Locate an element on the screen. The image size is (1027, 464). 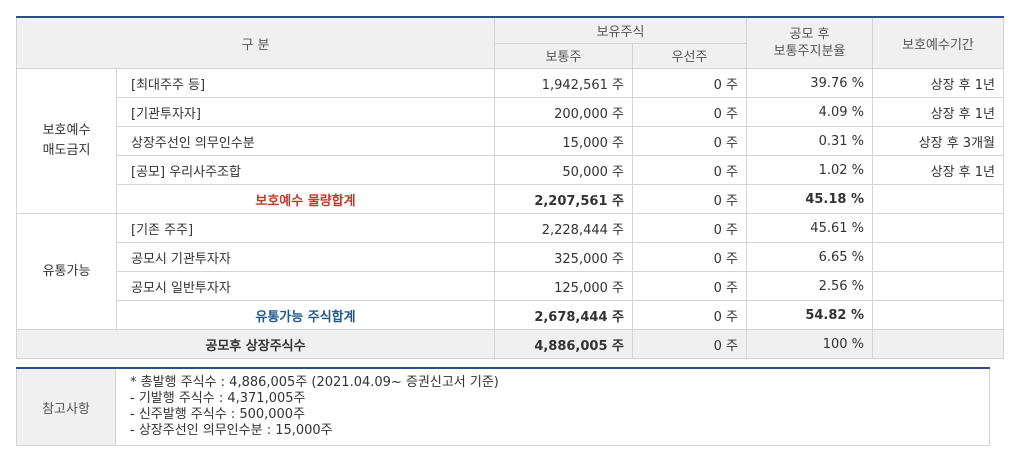
grand-total-common: 4,886,005 주 is located at coordinates (563, 344).